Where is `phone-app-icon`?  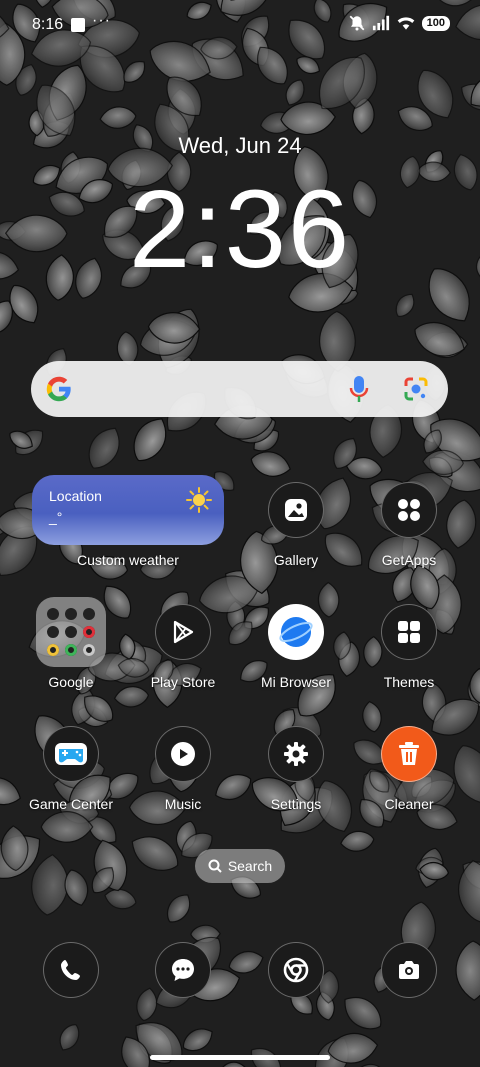 phone-app-icon is located at coordinates (71, 970).